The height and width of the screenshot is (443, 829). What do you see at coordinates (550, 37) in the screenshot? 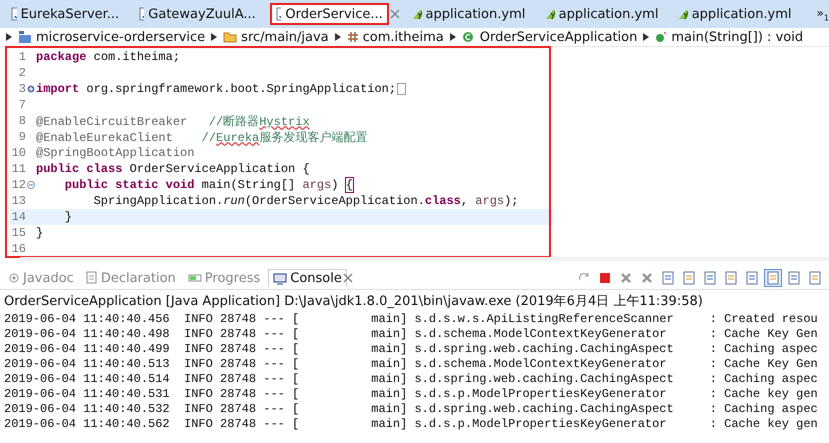
I see `breadcrumb-item: OrderServiceApplication` at bounding box center [550, 37].